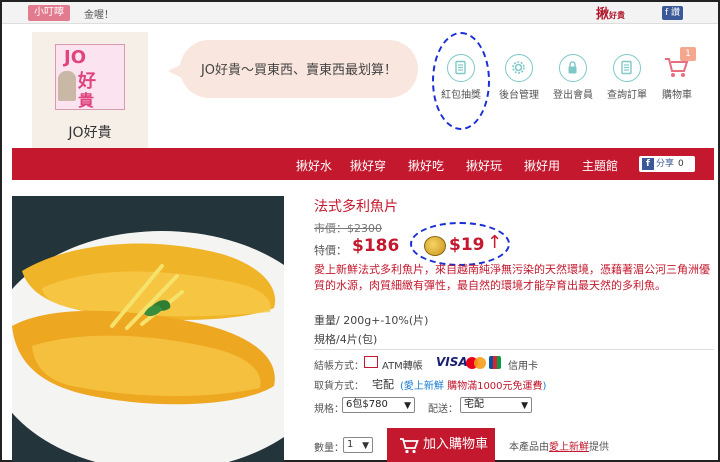 The image size is (720, 462). I want to click on logo-jo: JO, so click(75, 57).